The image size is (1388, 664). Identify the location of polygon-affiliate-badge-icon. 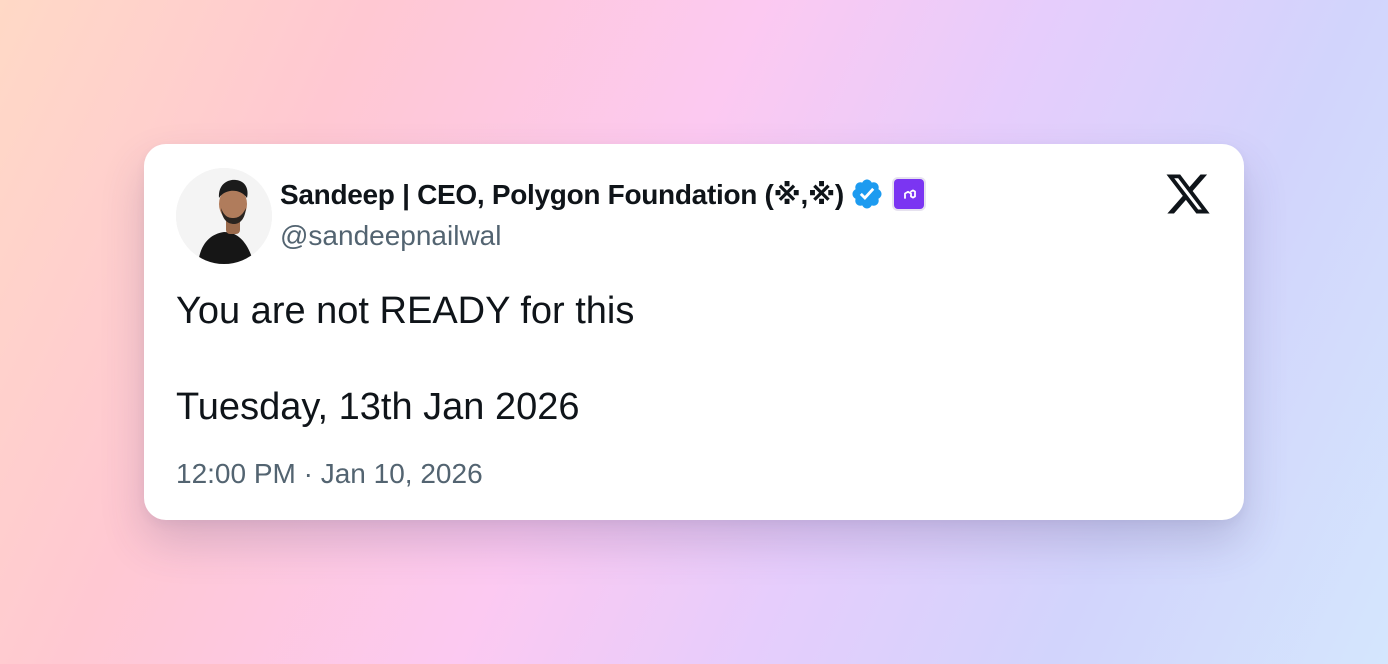
(908, 194).